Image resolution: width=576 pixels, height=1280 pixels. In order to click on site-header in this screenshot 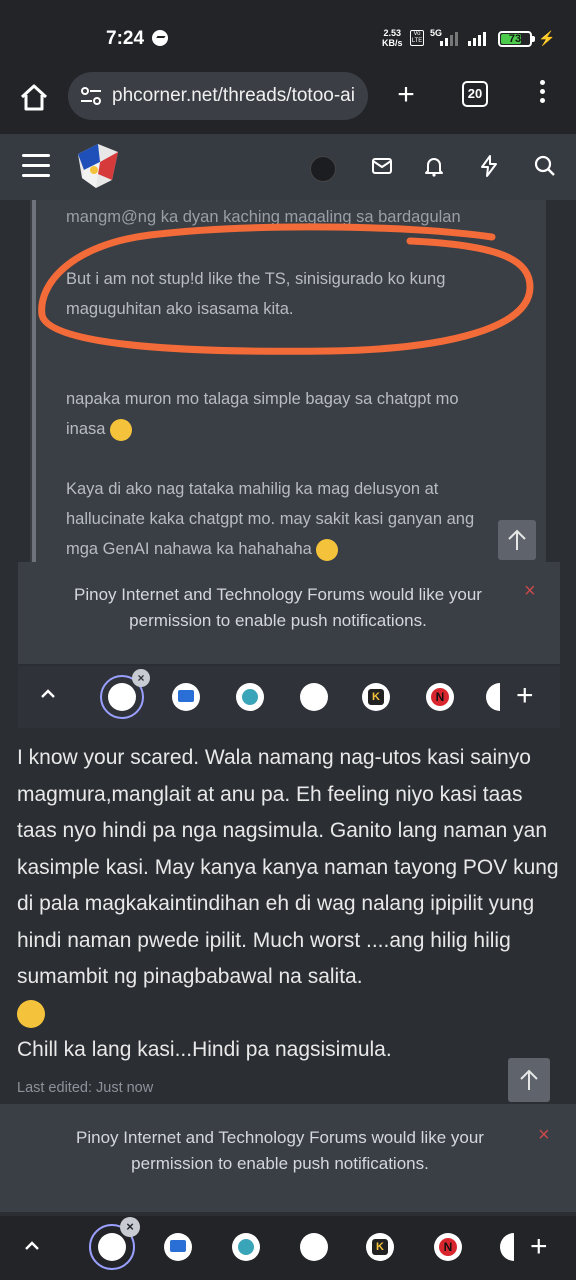, I will do `click(288, 167)`.